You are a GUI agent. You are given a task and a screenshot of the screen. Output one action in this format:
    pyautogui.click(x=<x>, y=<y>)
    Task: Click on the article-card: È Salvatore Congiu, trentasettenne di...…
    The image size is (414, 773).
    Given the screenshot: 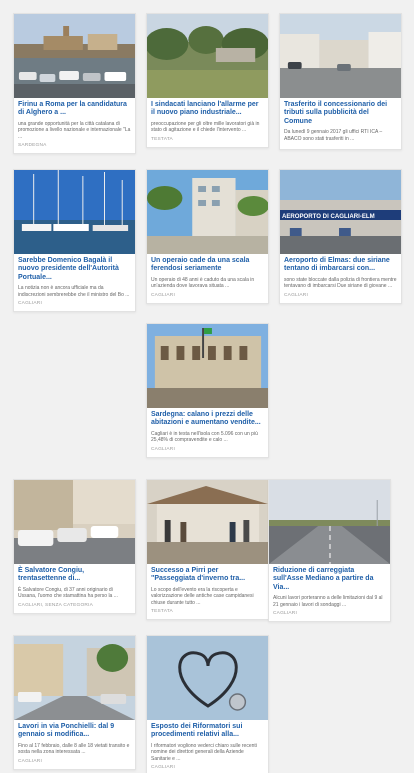 What is the action you would take?
    pyautogui.click(x=74, y=546)
    